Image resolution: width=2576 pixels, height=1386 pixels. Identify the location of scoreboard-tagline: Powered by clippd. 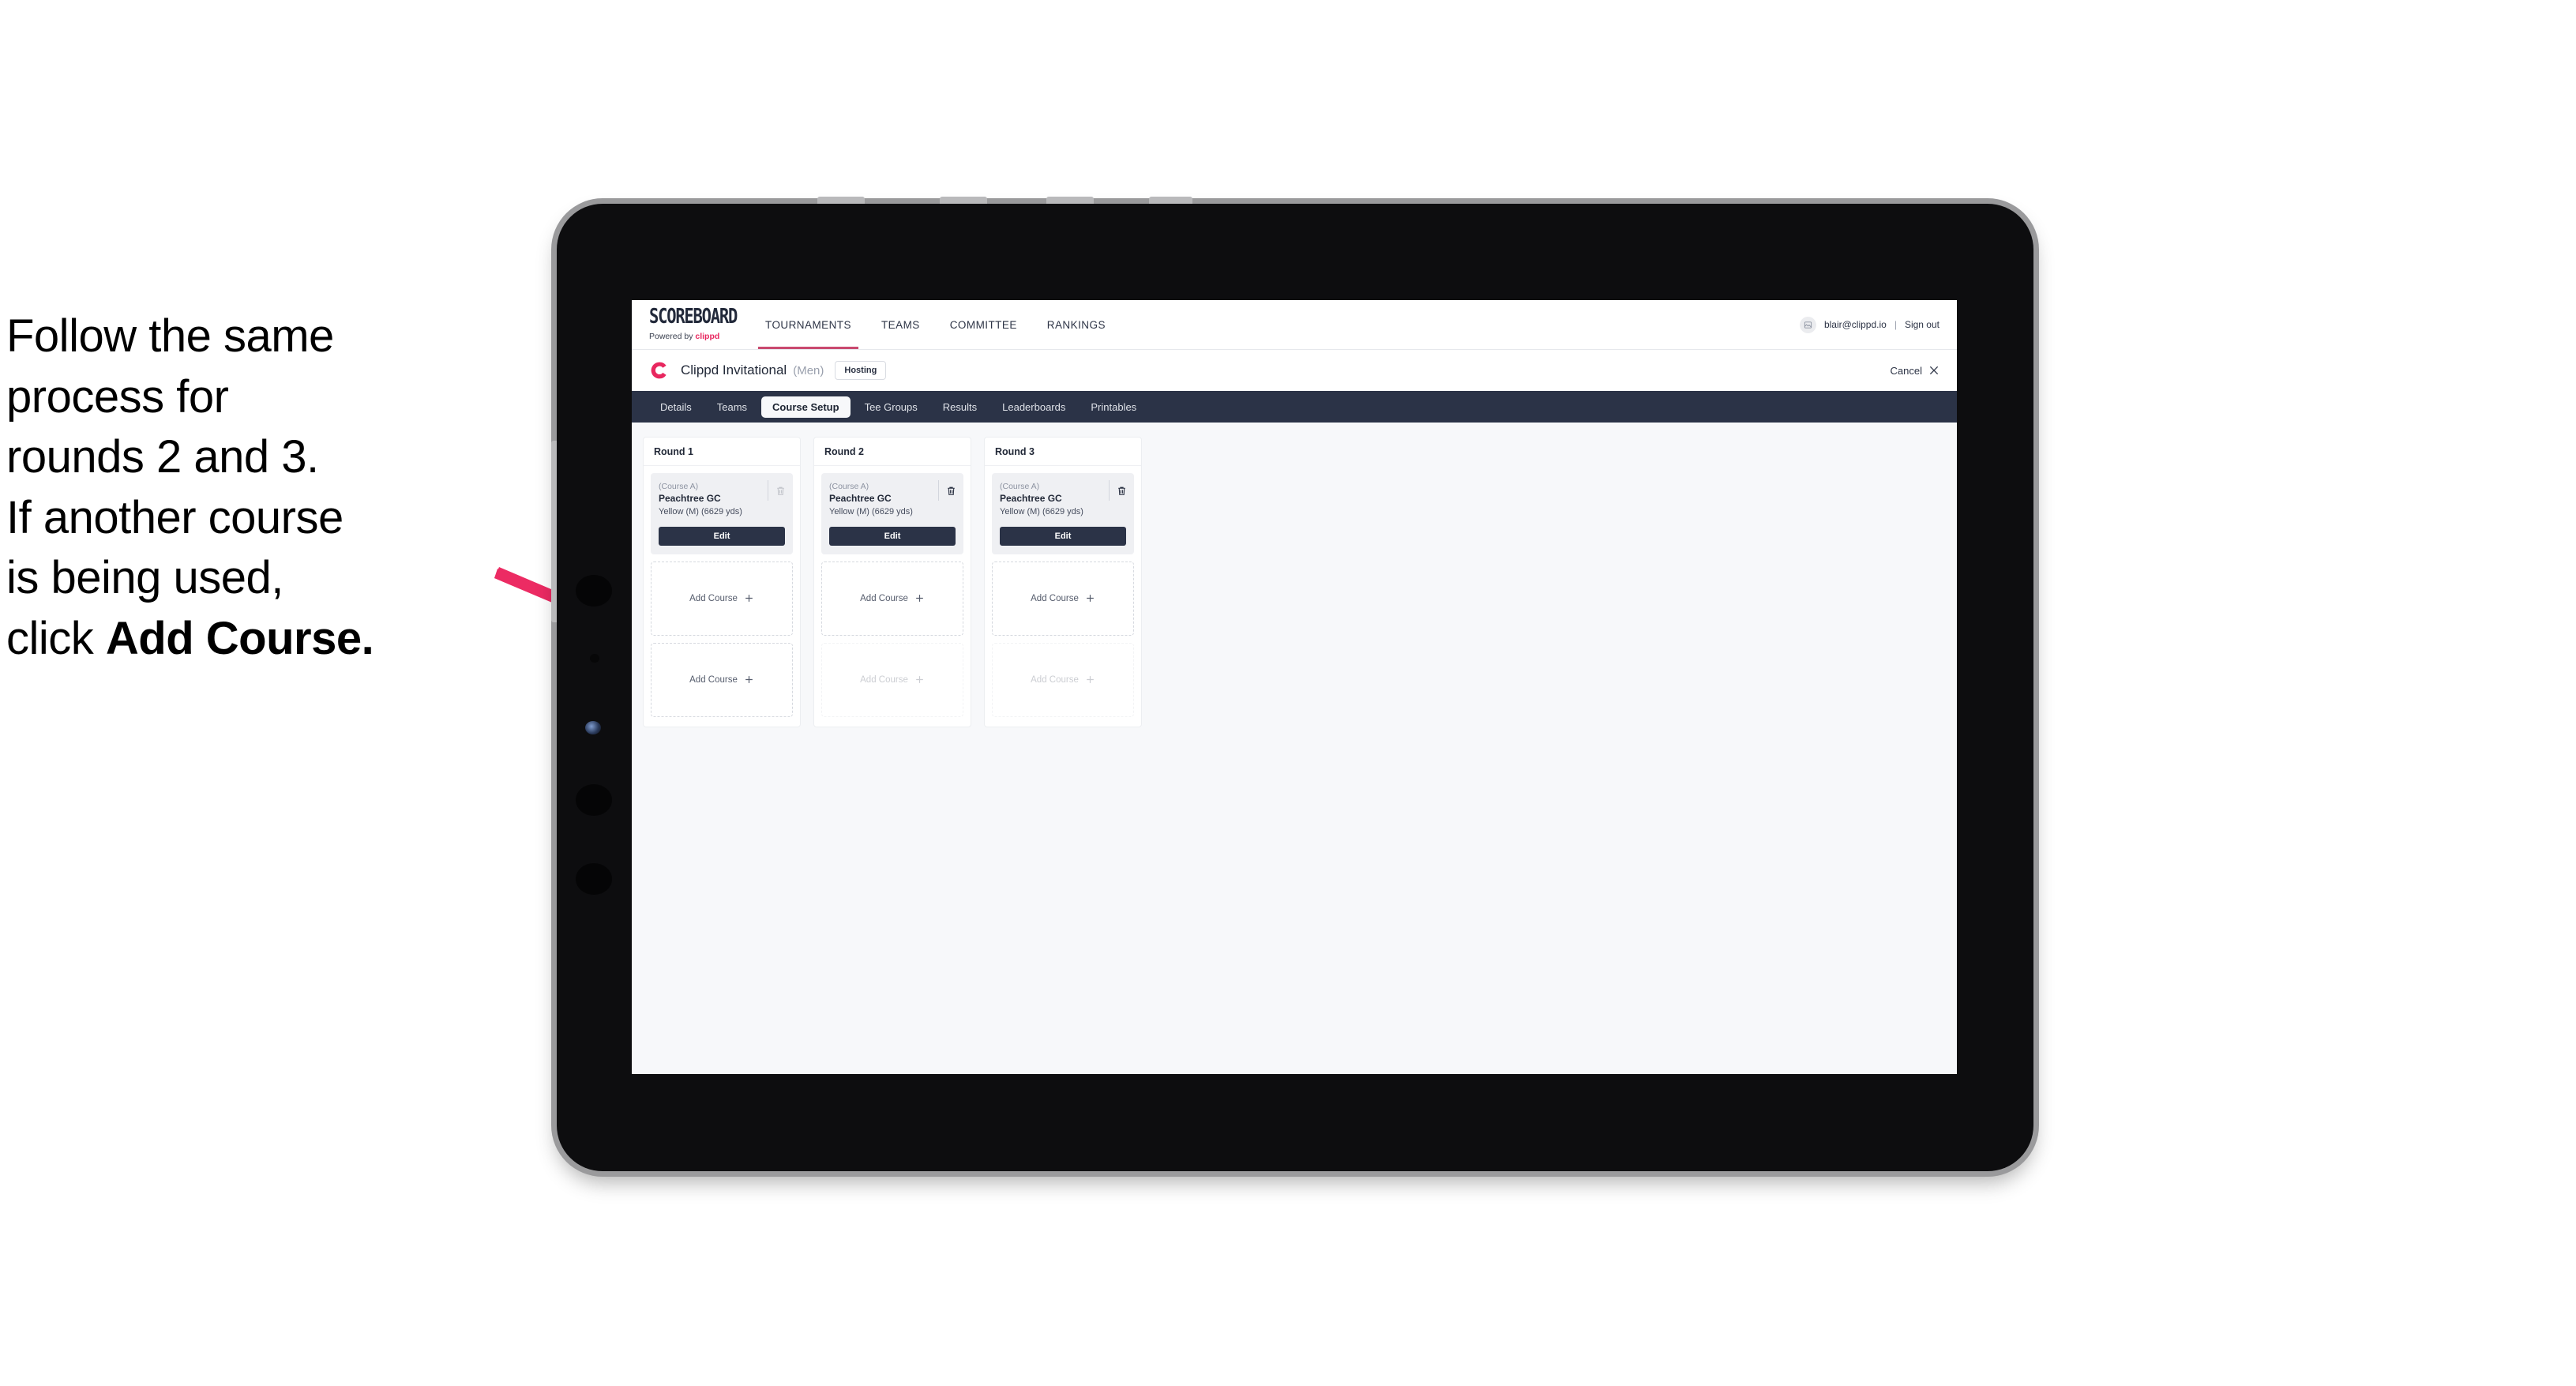
(691, 336).